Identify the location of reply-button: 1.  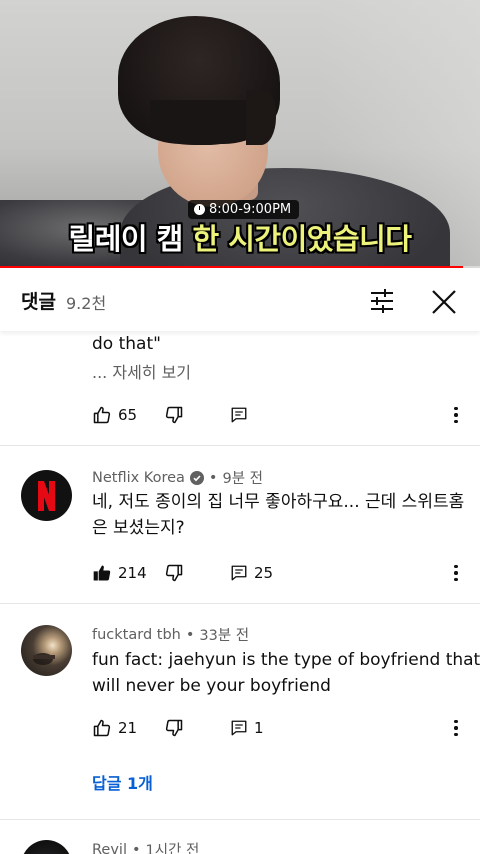
(247, 728).